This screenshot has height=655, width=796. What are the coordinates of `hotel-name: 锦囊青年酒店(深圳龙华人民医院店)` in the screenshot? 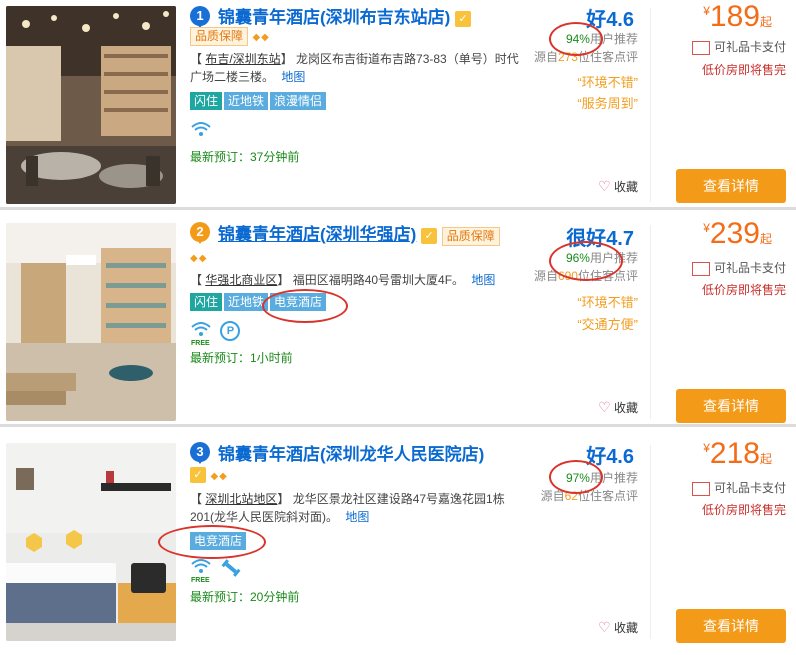 It's located at (351, 452).